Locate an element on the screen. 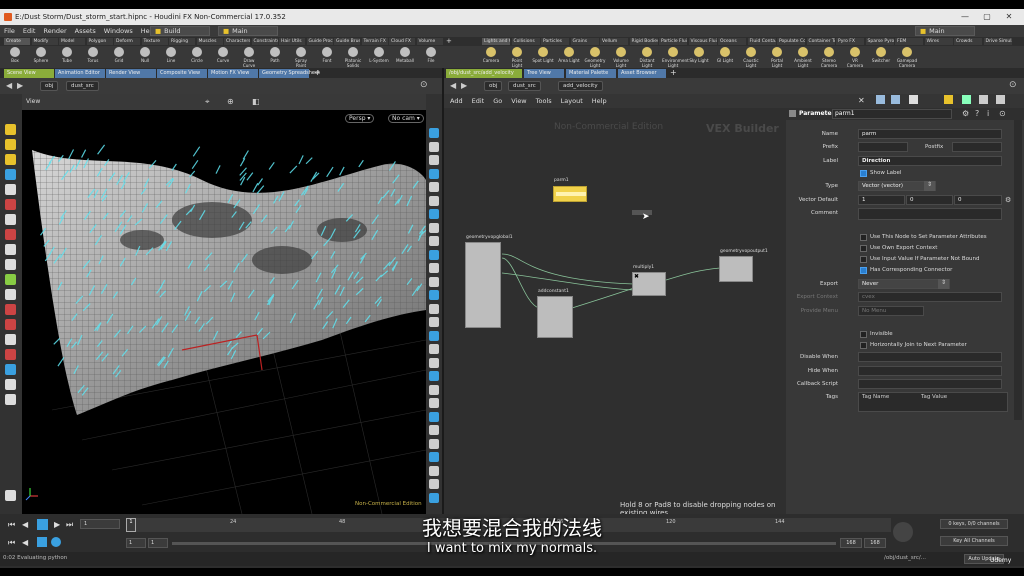 The width and height of the screenshot is (1024, 576). name-field: parm is located at coordinates (930, 134).